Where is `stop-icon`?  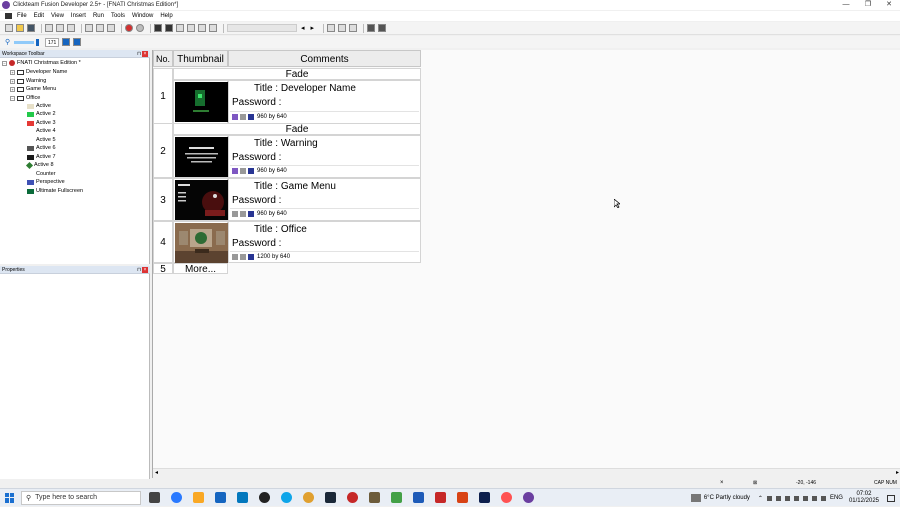 stop-icon is located at coordinates (140, 28).